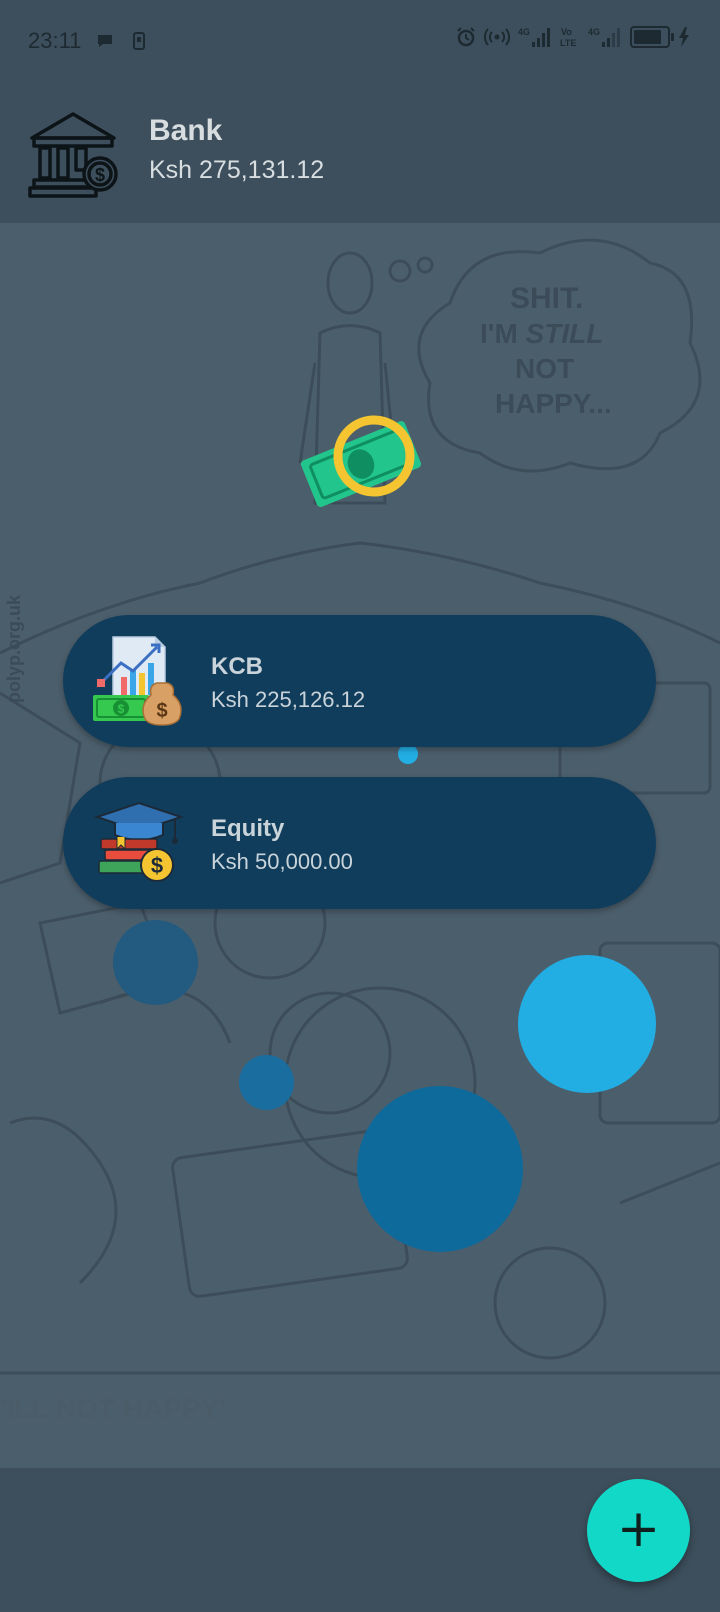 Image resolution: width=720 pixels, height=1612 pixels. I want to click on page-title: Bank, so click(186, 130).